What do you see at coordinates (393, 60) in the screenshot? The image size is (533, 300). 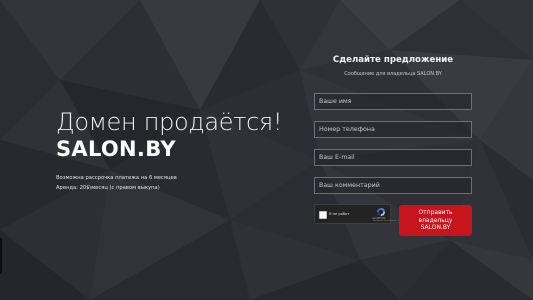 I see `offer-title: Сделайте предложение` at bounding box center [393, 60].